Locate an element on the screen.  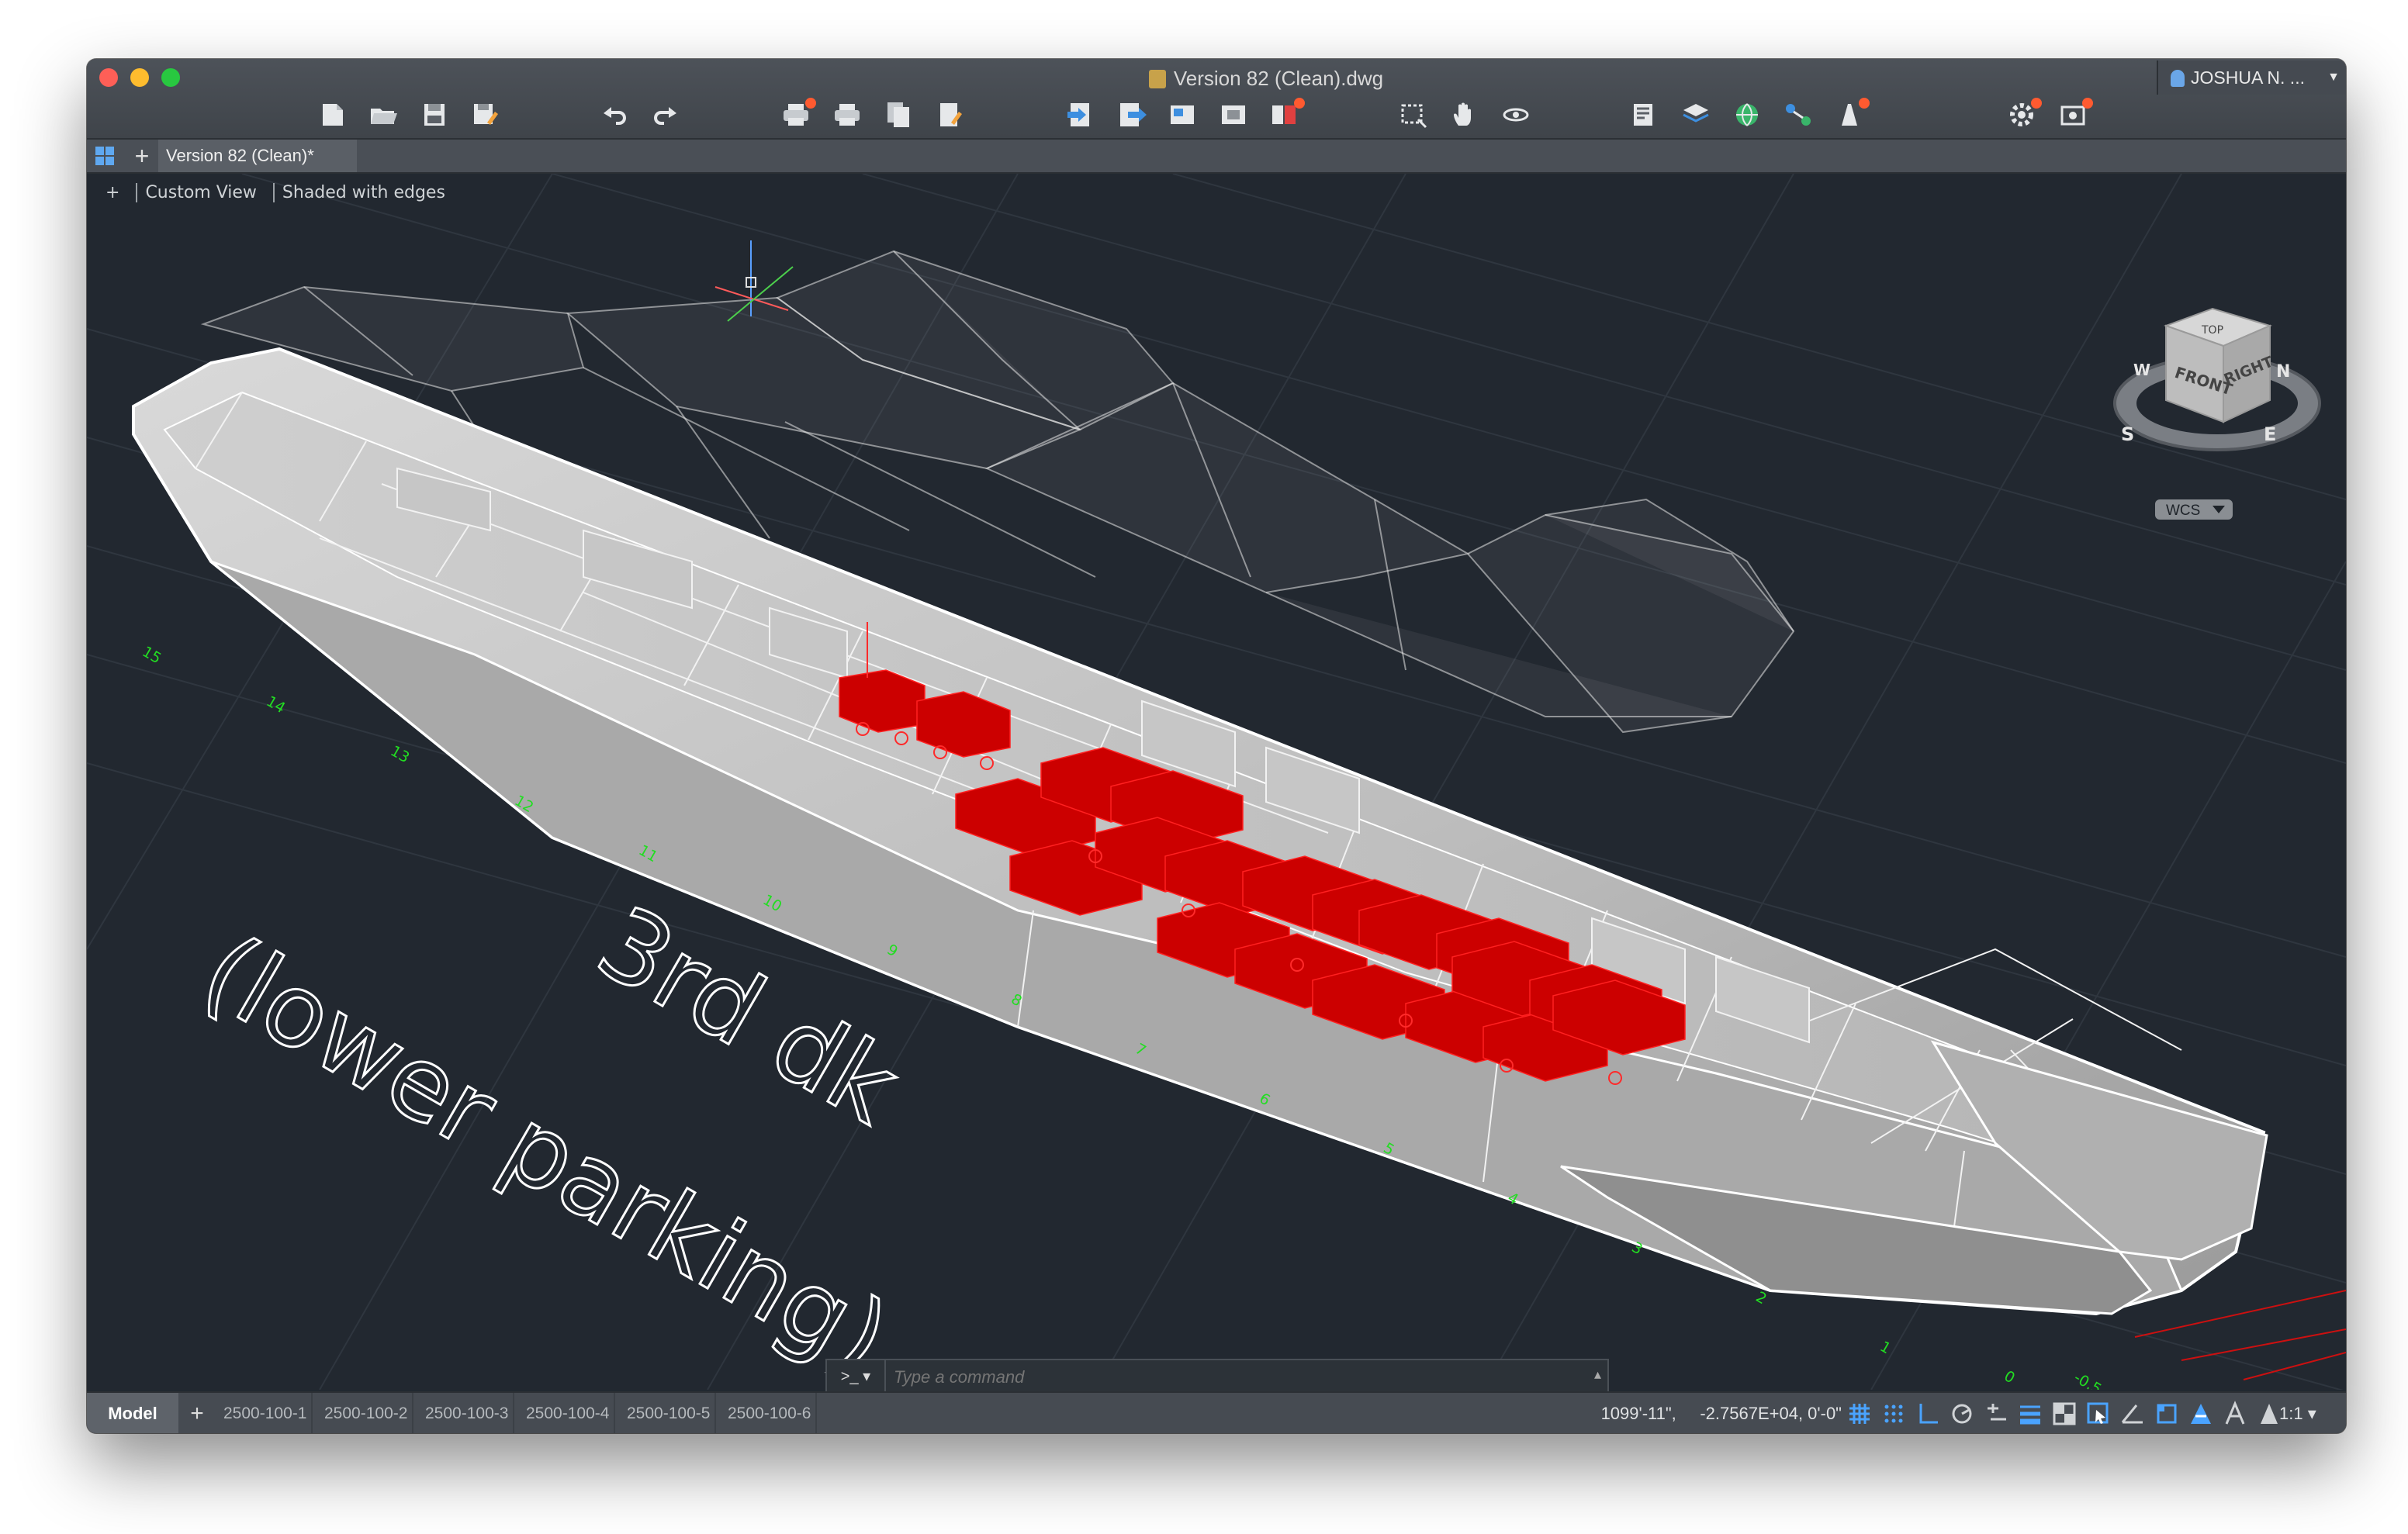
page-setup-icon is located at coordinates (949, 114).